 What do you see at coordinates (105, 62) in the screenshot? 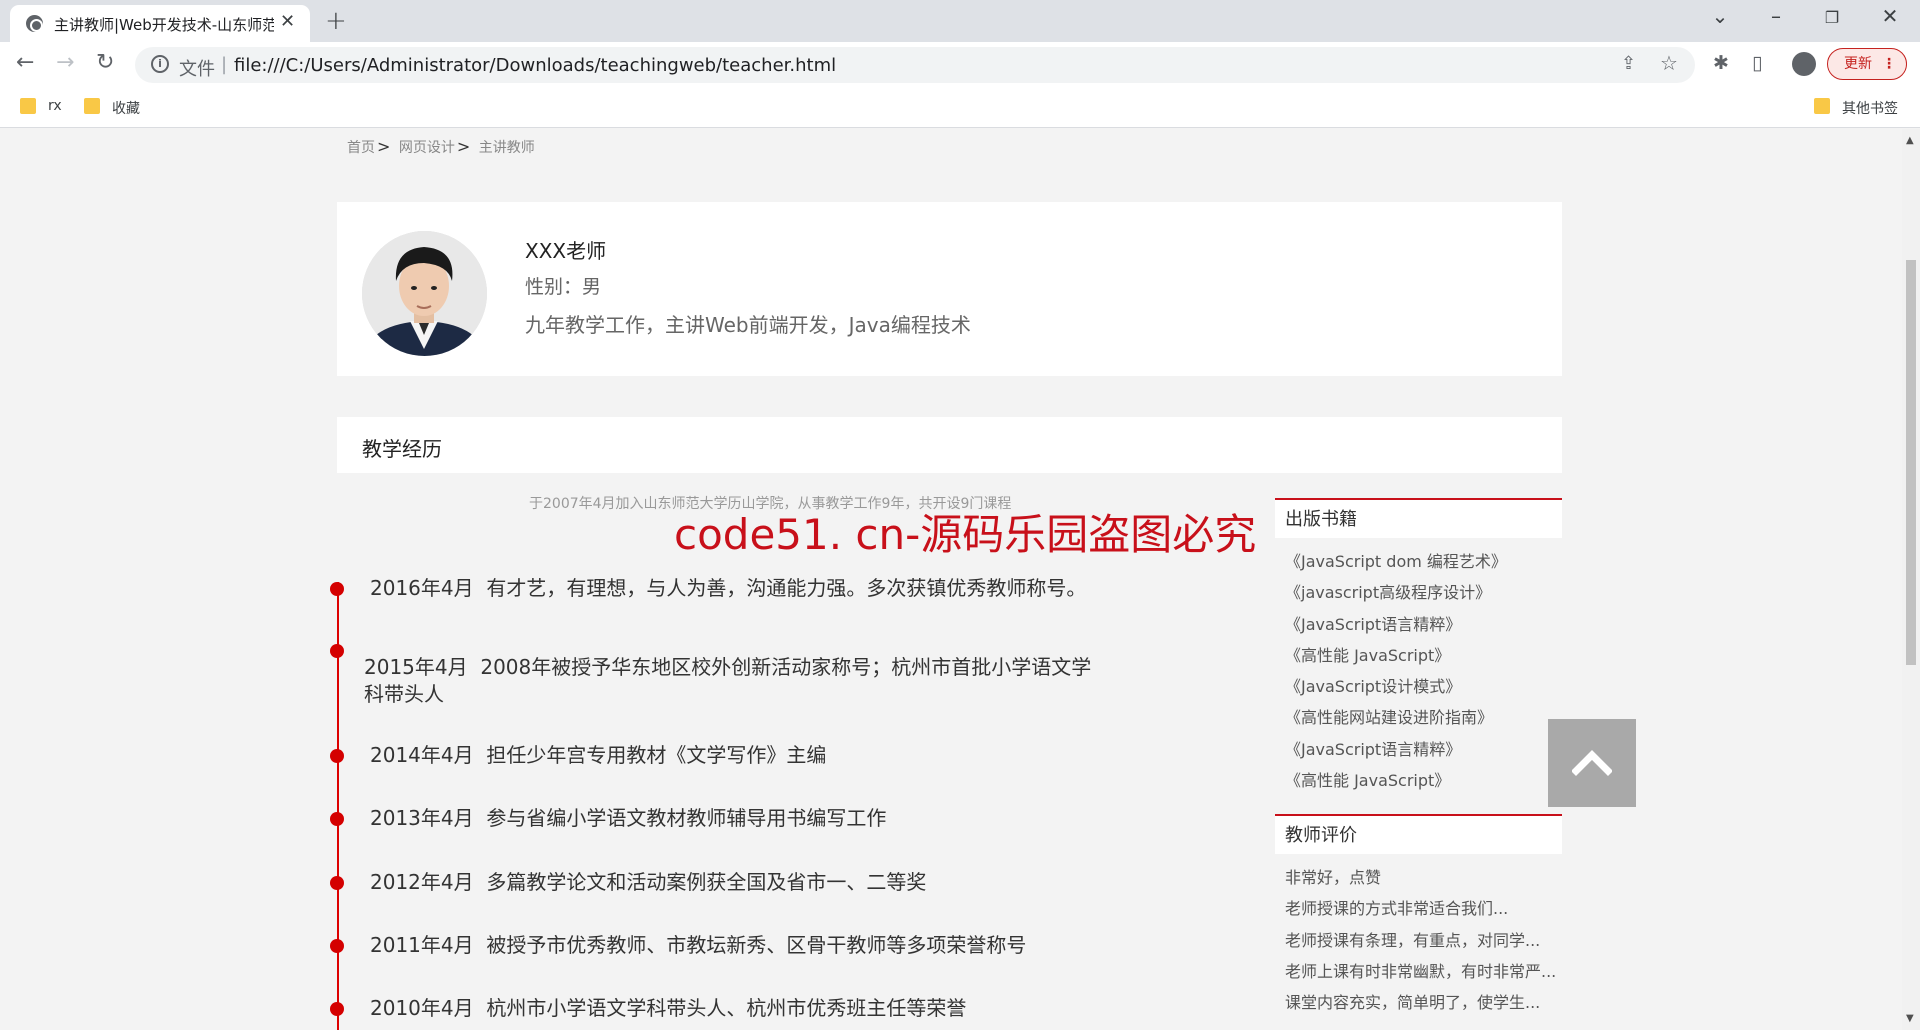
I see `reload-icon: ↻` at bounding box center [105, 62].